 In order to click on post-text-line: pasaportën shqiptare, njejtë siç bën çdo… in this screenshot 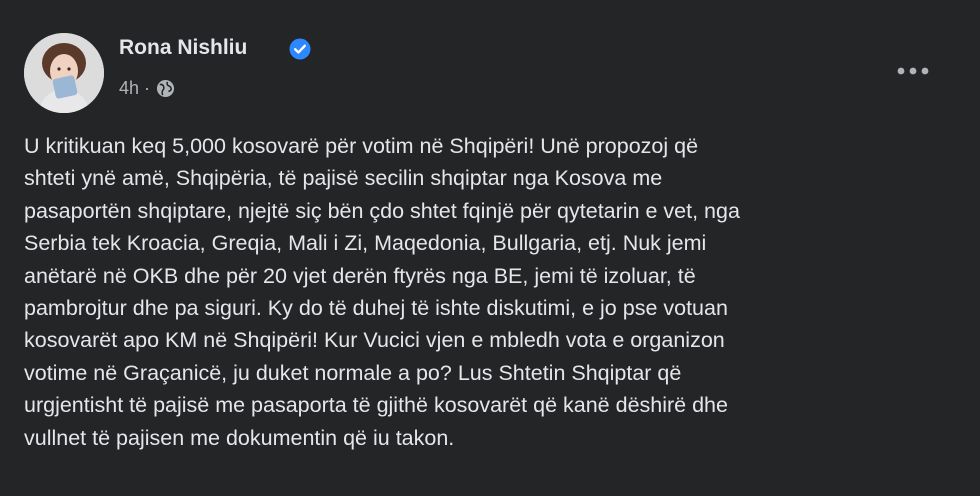, I will do `click(382, 210)`.